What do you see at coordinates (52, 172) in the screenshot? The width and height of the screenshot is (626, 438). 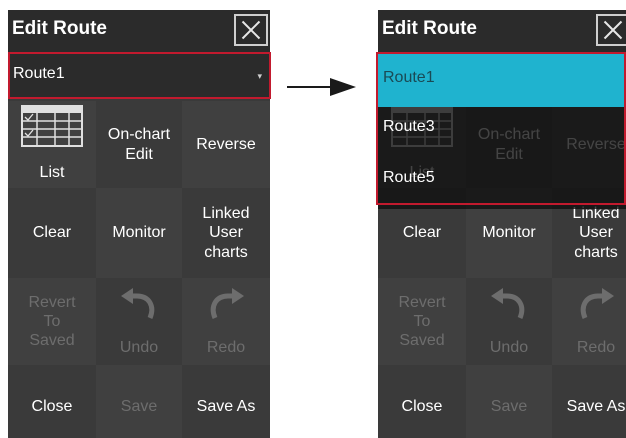 I see `list-label: List` at bounding box center [52, 172].